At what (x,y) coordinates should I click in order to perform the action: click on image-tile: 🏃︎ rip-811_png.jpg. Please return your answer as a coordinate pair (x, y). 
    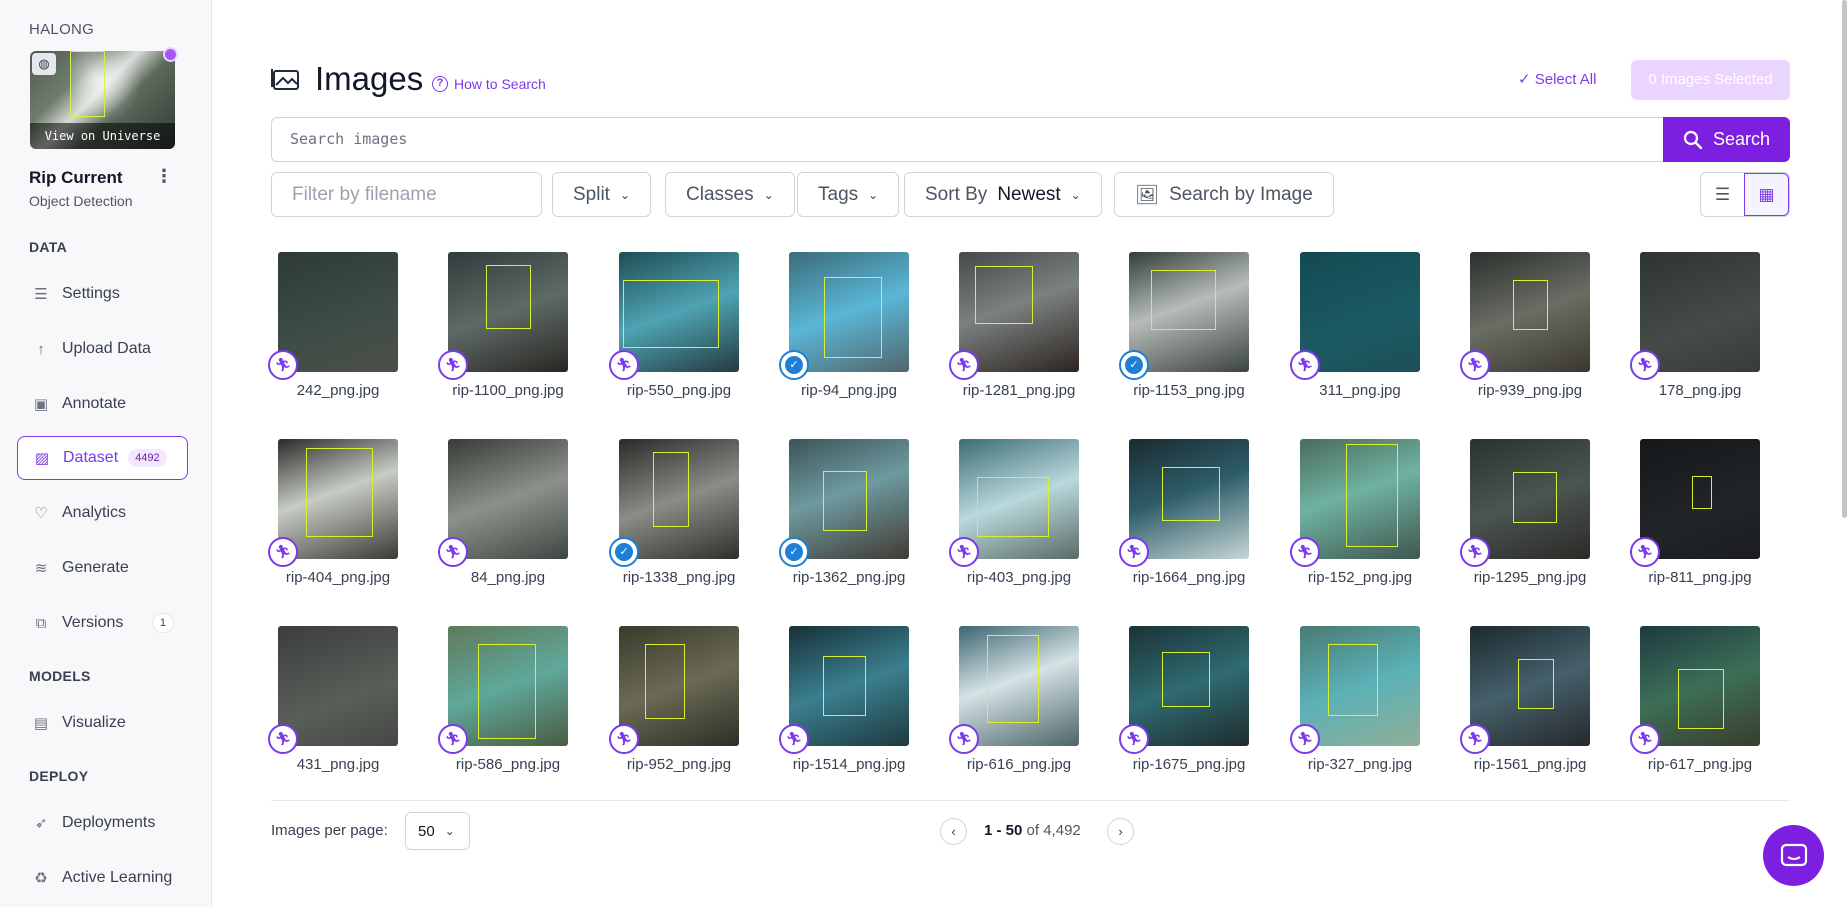
    Looking at the image, I should click on (1697, 516).